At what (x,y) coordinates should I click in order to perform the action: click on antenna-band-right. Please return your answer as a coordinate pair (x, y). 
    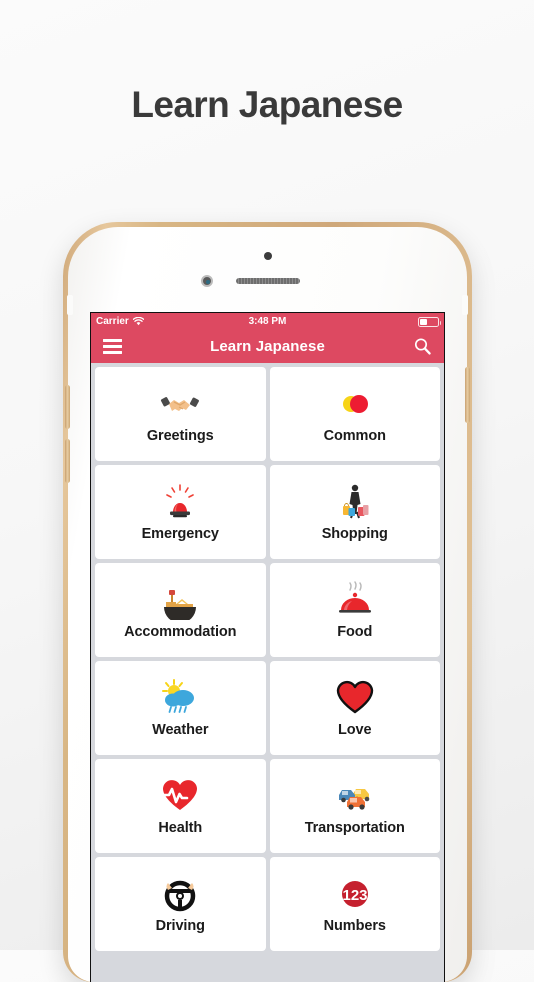
    Looking at the image, I should click on (465, 305).